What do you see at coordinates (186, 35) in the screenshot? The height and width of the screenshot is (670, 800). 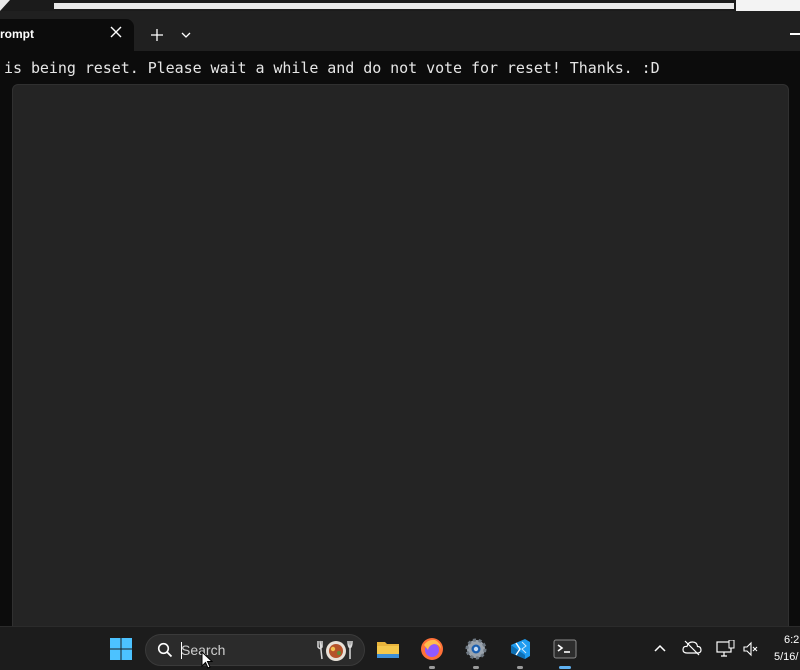 I see `chevron-down-icon` at bounding box center [186, 35].